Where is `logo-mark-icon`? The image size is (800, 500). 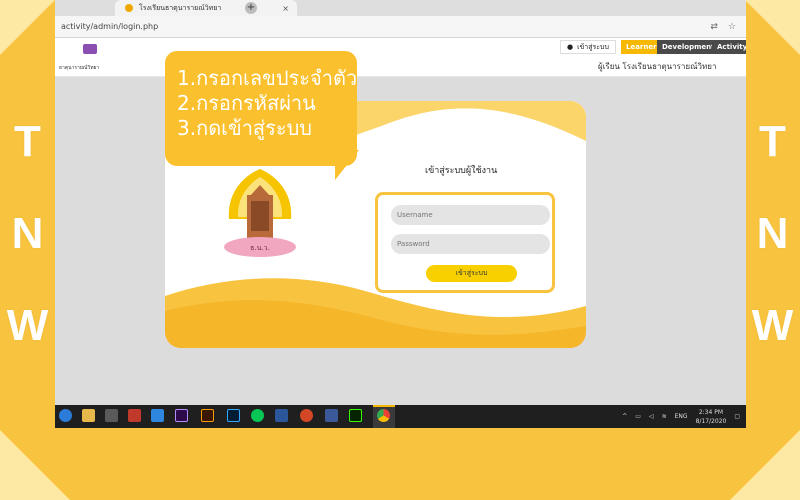 logo-mark-icon is located at coordinates (90, 49).